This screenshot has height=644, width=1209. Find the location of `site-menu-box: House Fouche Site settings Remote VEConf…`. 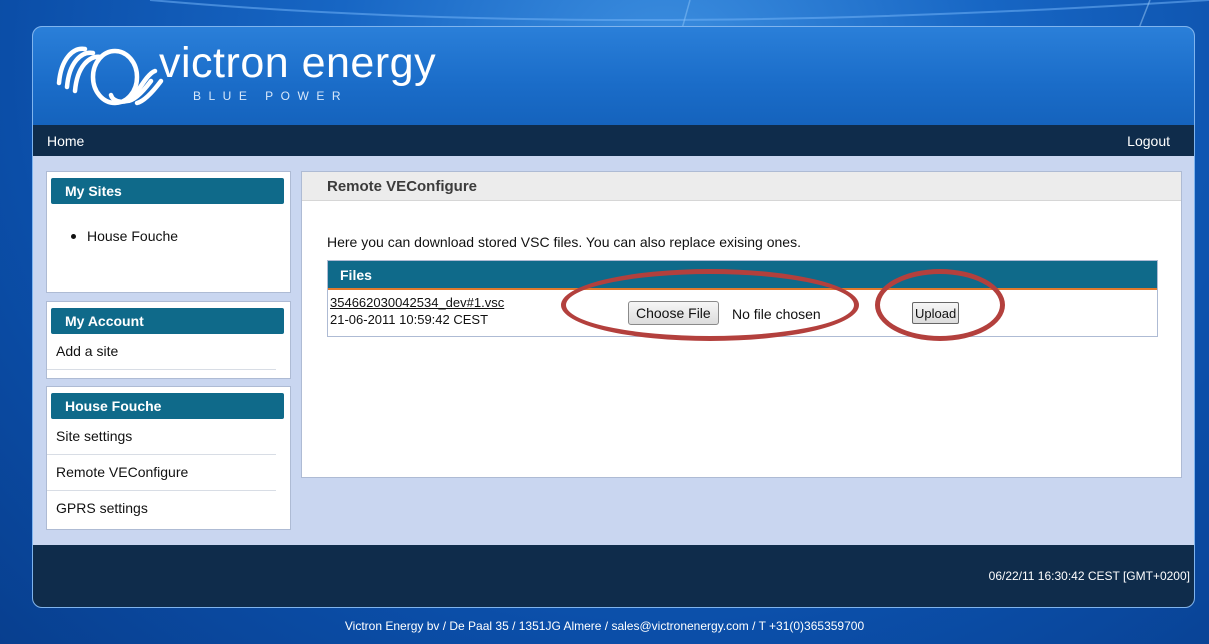

site-menu-box: House Fouche Site settings Remote VEConf… is located at coordinates (168, 458).